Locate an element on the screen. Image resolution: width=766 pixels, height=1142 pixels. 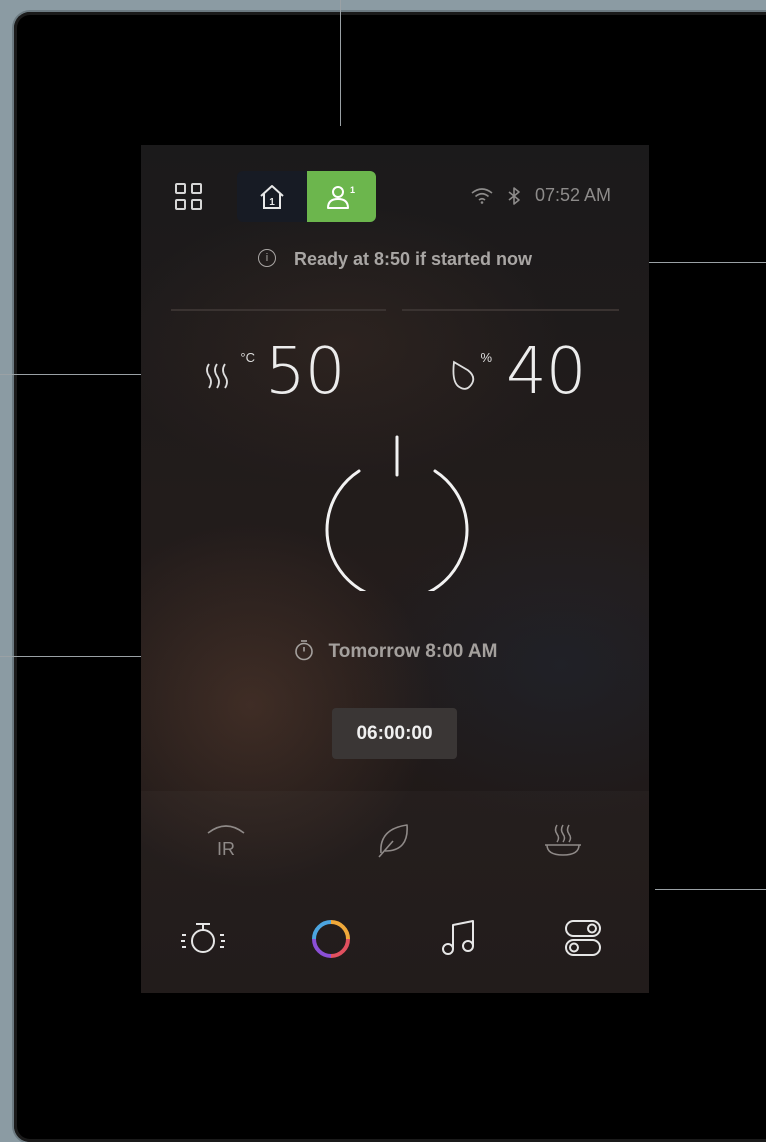
temperature-reading: °C 50 is located at coordinates (274, 372).